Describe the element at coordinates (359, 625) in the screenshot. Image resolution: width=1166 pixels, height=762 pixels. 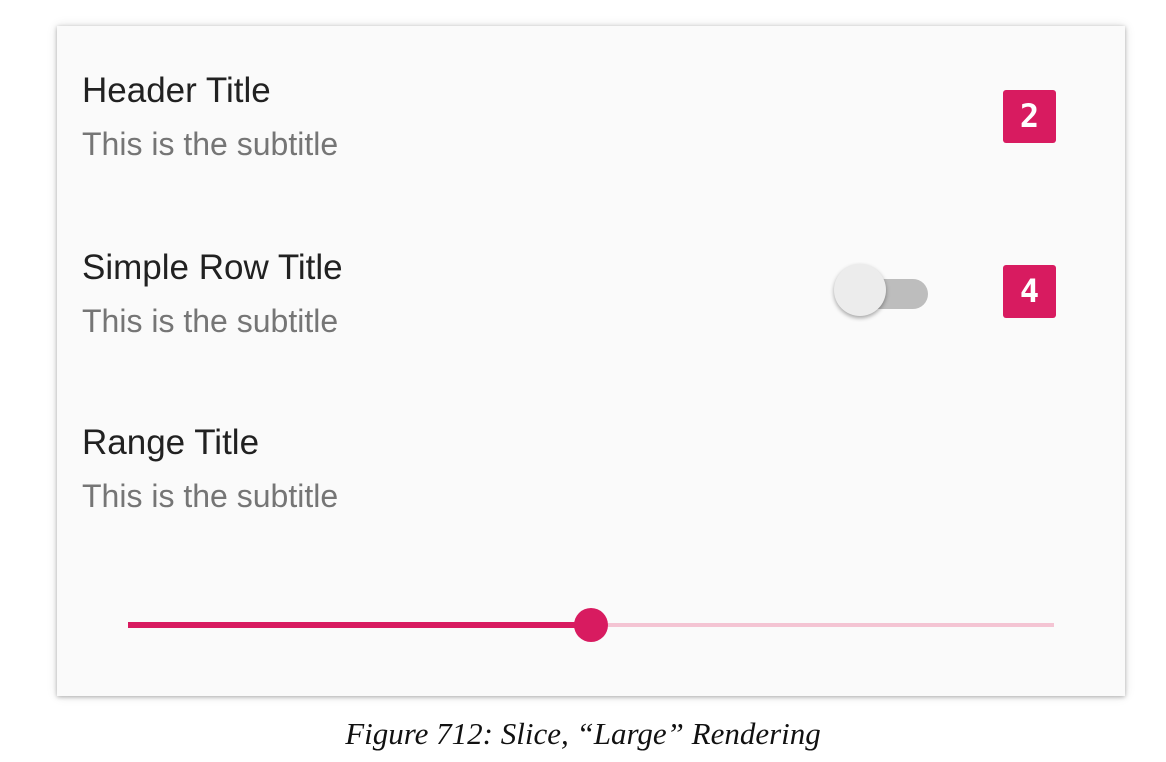
I see `slider-fill` at that location.